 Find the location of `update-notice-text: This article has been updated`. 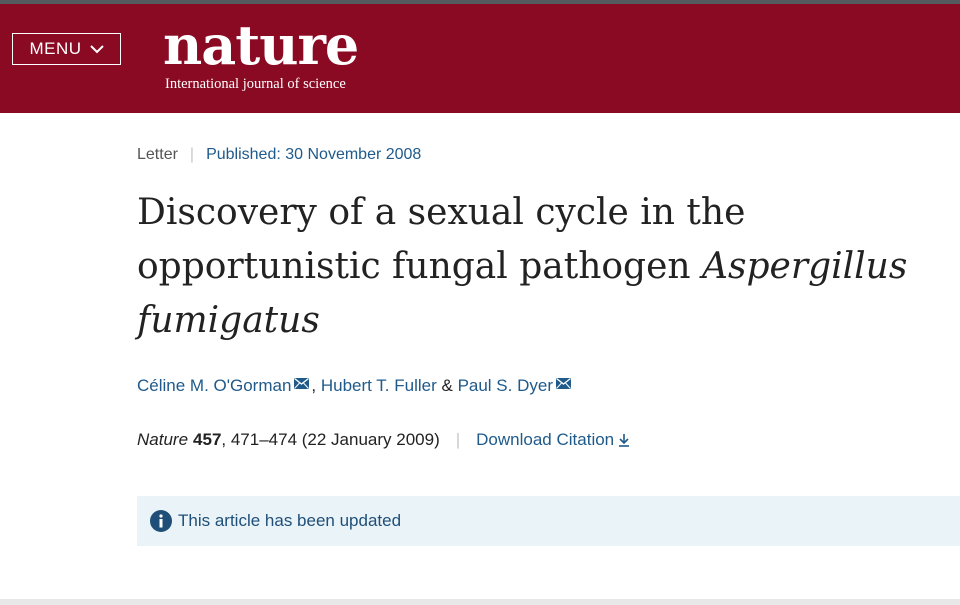

update-notice-text: This article has been updated is located at coordinates (290, 520).